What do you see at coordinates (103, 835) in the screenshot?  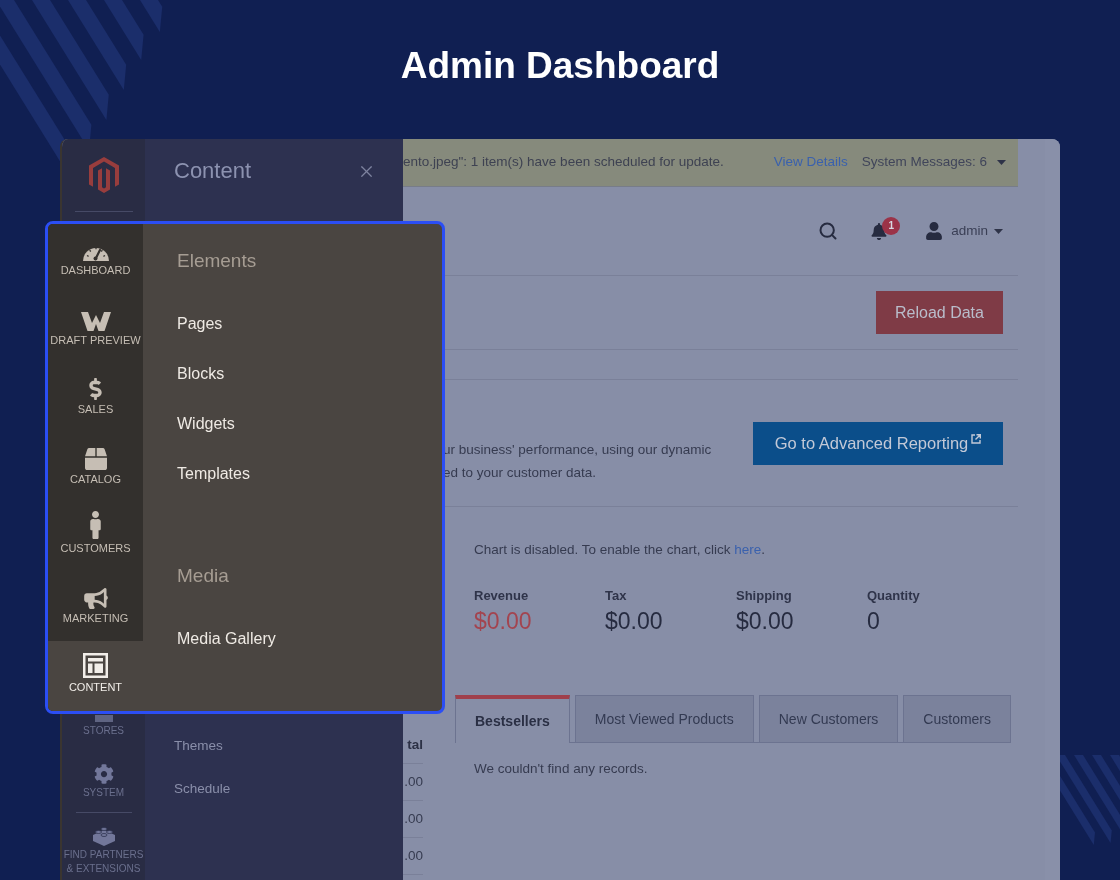 I see `brick-icon` at bounding box center [103, 835].